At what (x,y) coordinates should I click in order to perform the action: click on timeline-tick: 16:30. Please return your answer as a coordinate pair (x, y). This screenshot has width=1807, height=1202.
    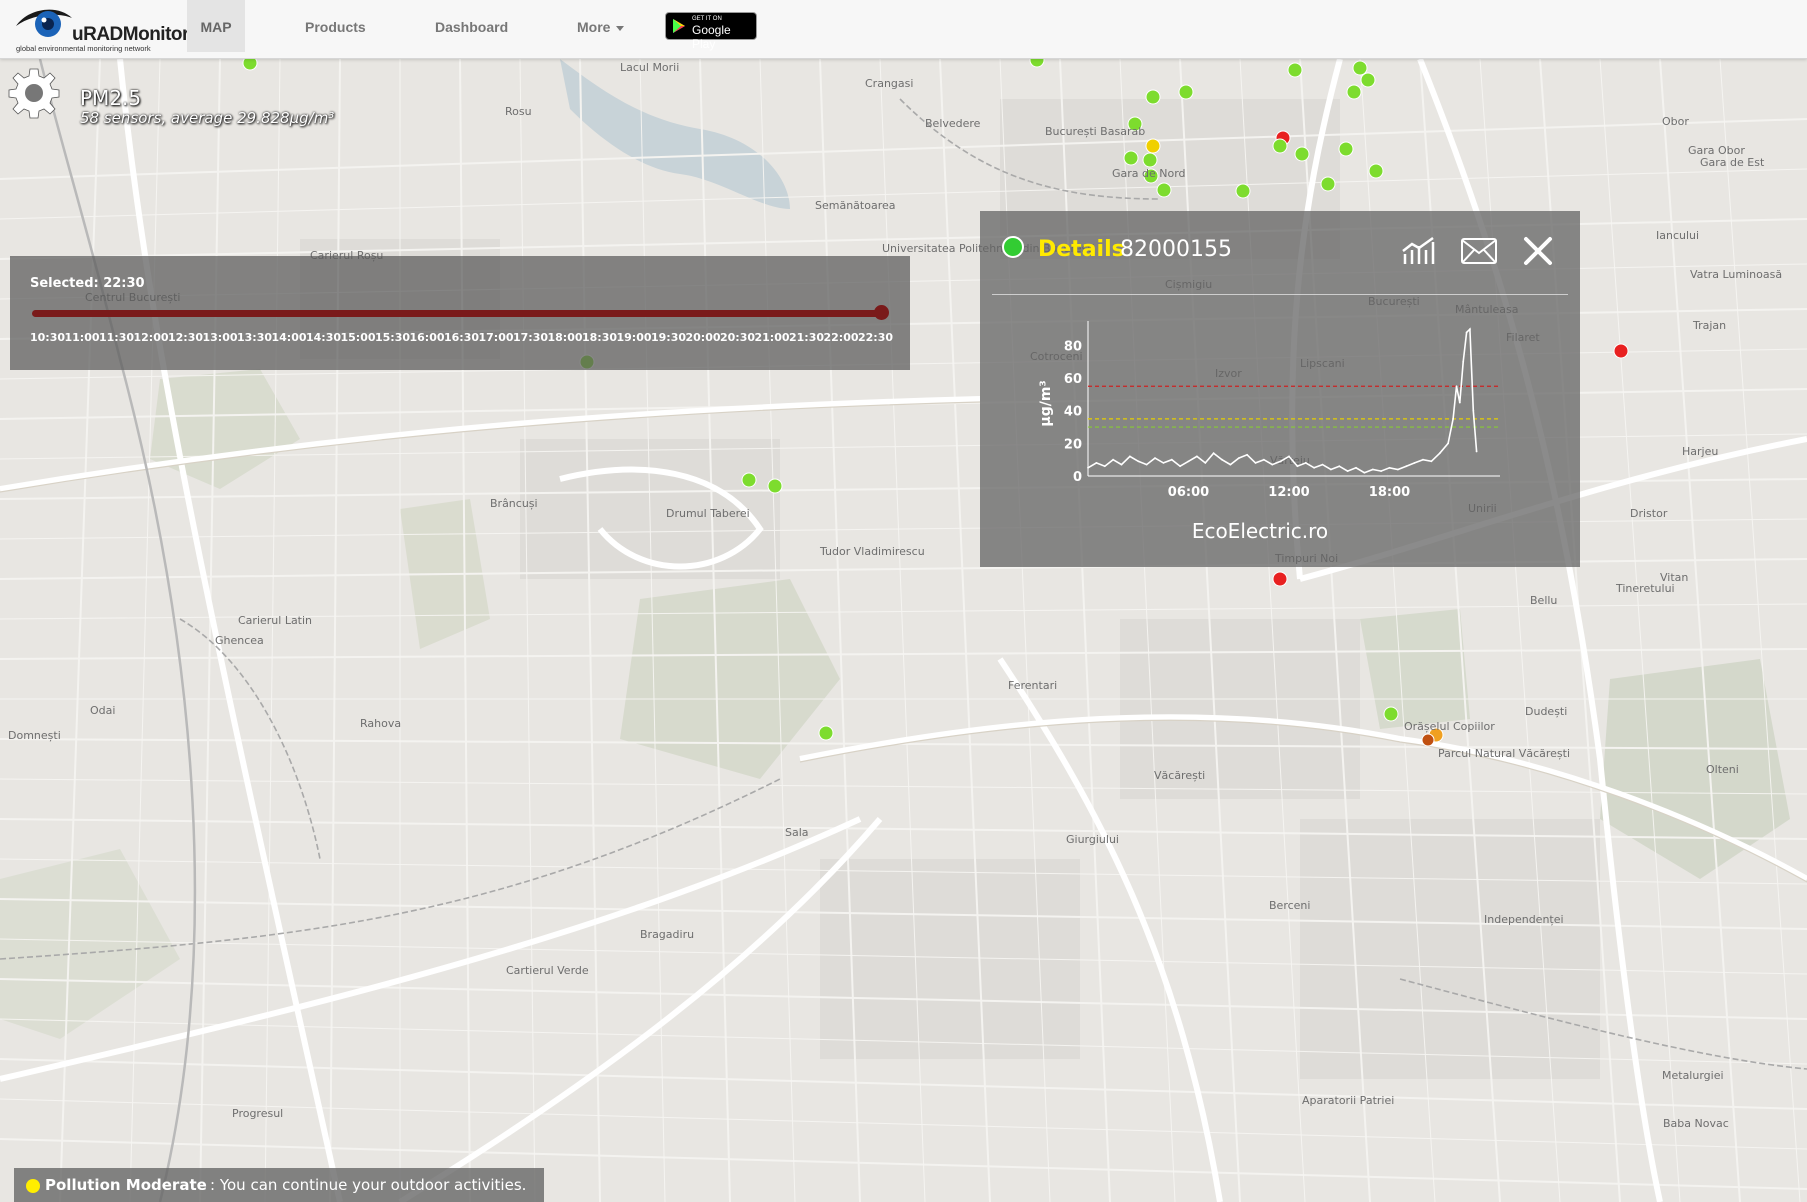
    Looking at the image, I should click on (461, 337).